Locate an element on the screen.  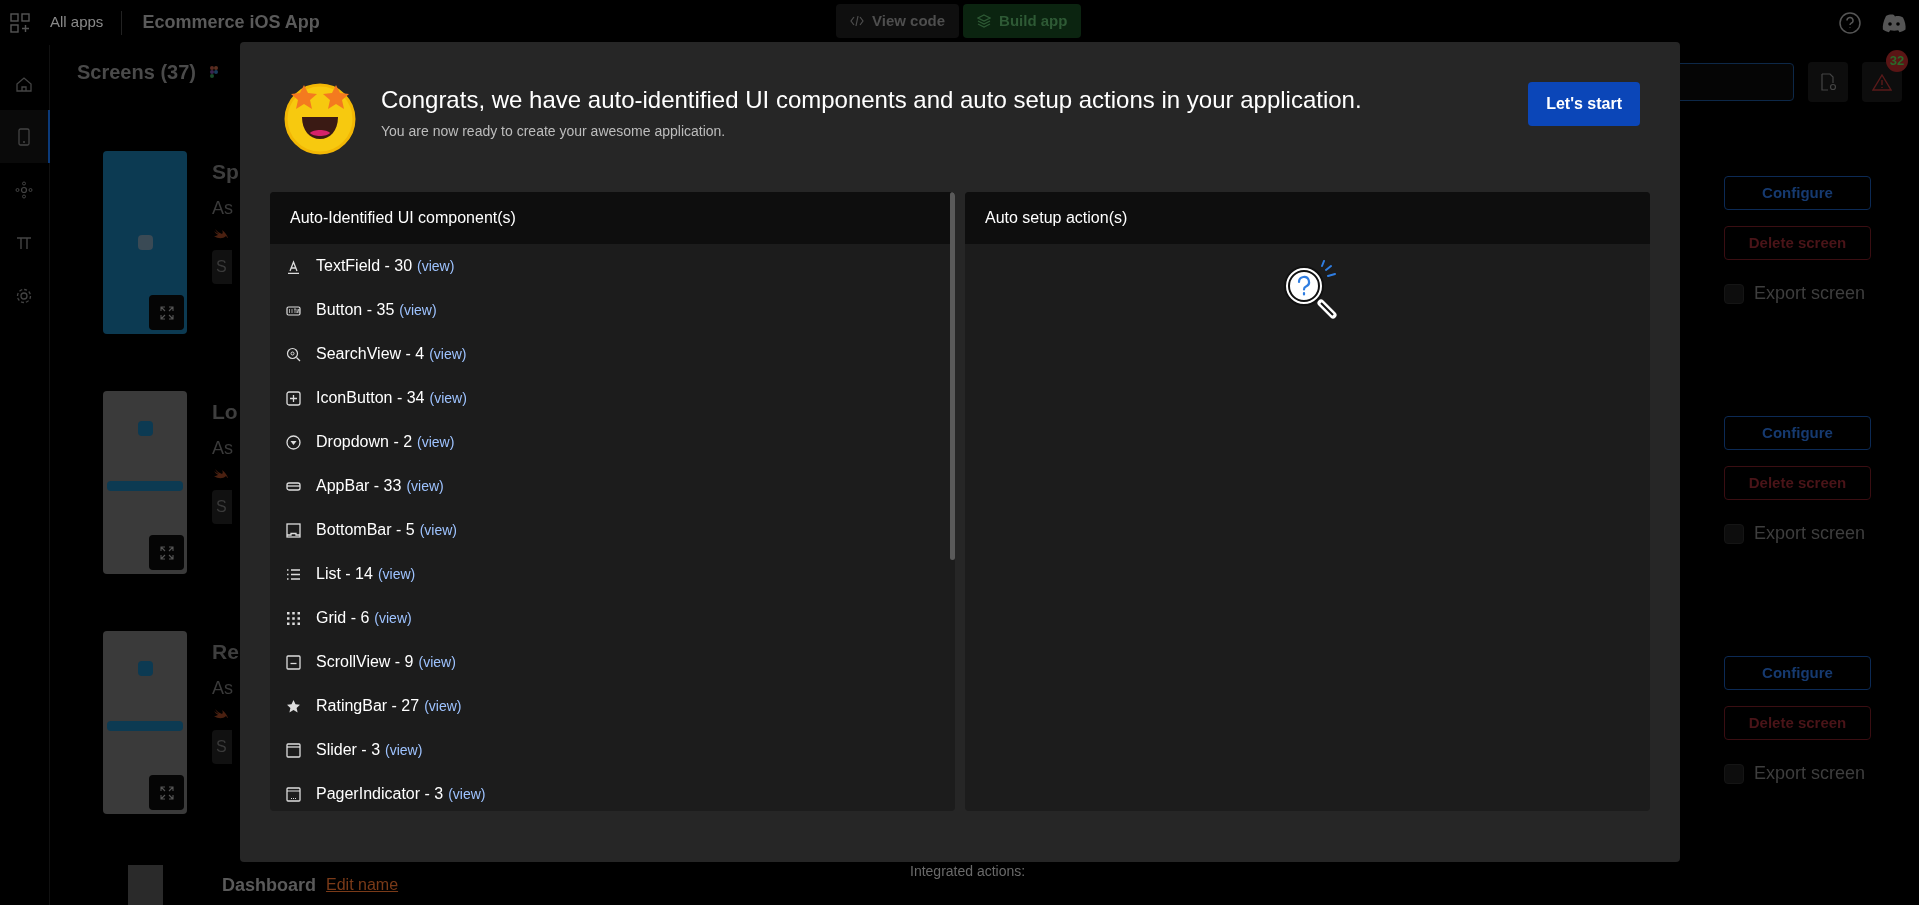
scroll-view-icon is located at coordinates (293, 662).